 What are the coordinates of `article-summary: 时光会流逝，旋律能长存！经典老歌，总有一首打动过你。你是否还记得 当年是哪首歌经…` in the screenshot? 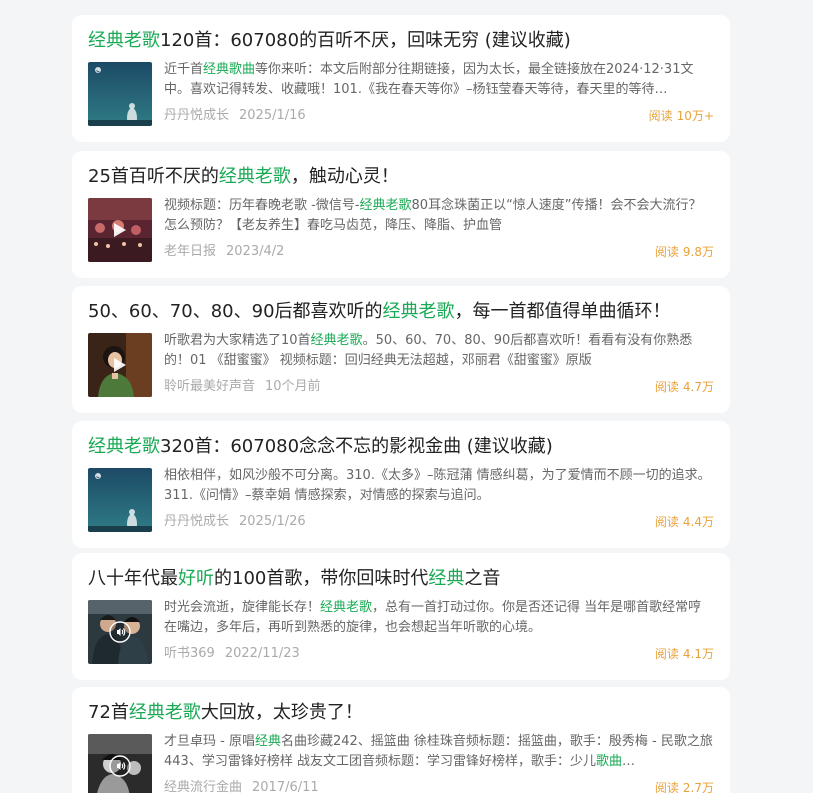 It's located at (439, 618).